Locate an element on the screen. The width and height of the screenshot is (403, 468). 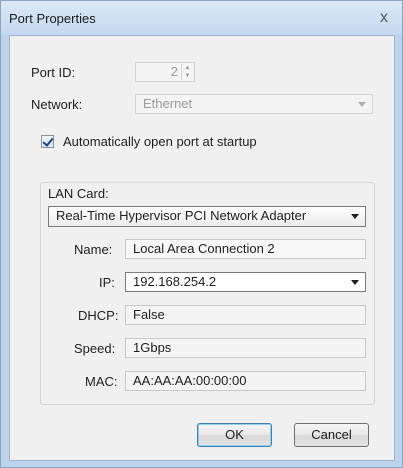
lan-adapter-combobox: Real-Time Hypervisor PCI Network Adapter is located at coordinates (207, 216).